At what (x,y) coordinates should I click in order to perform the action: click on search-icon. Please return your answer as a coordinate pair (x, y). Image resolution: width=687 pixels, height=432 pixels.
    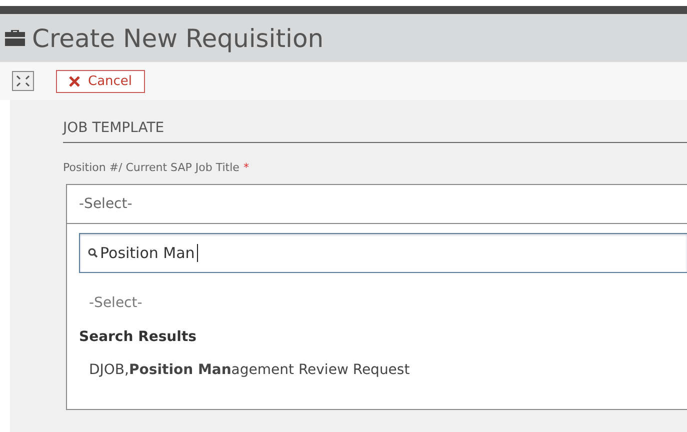
    Looking at the image, I should click on (93, 253).